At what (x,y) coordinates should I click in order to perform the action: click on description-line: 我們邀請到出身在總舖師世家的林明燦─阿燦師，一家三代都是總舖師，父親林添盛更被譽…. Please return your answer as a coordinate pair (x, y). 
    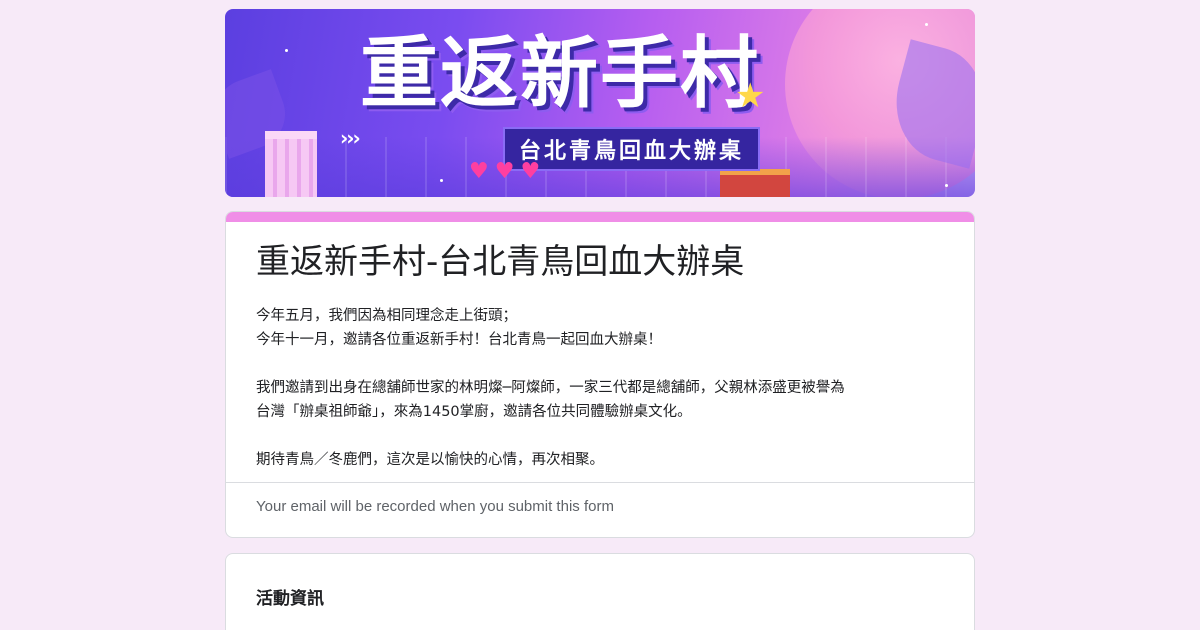
    Looking at the image, I should click on (550, 388).